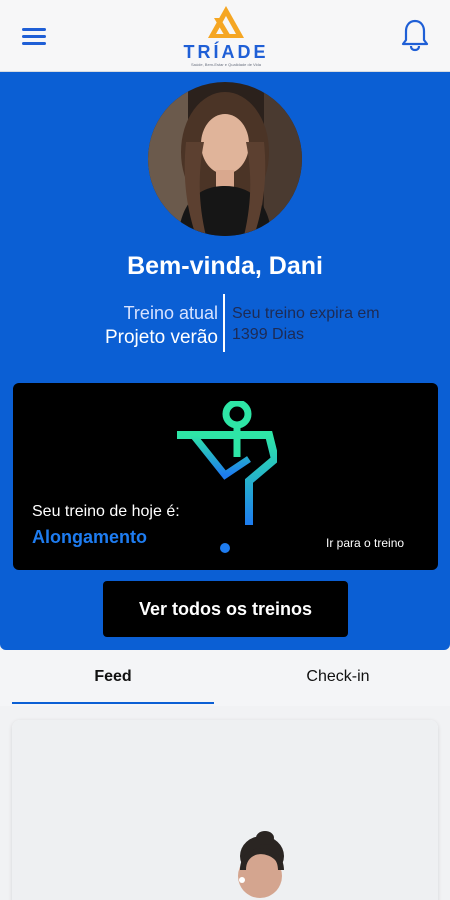 Image resolution: width=450 pixels, height=900 pixels. What do you see at coordinates (113, 703) in the screenshot?
I see `active-tab-indicator` at bounding box center [113, 703].